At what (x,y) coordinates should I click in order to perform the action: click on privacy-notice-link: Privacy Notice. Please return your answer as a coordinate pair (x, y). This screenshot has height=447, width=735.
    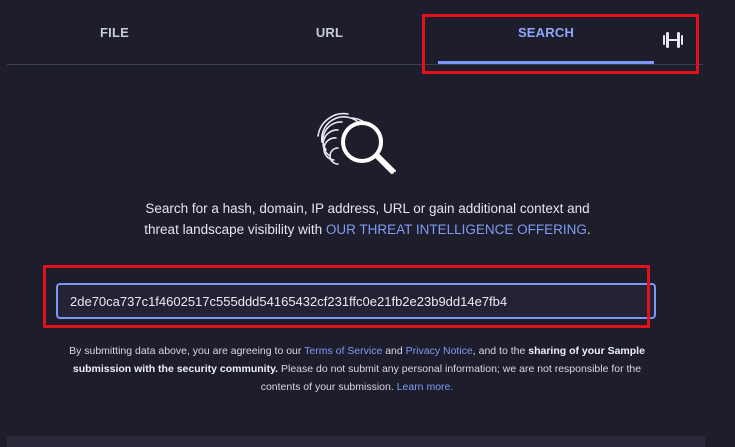
    Looking at the image, I should click on (439, 351).